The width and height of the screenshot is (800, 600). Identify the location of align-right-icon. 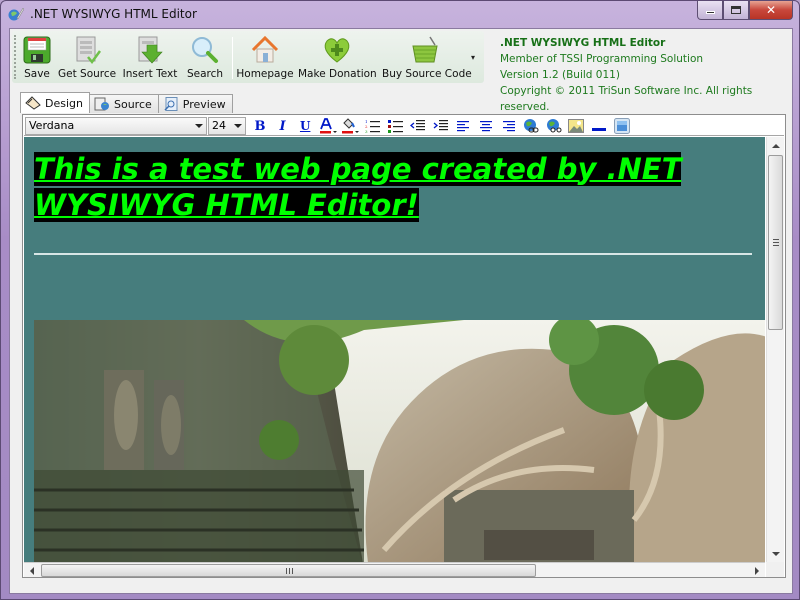
(508, 126).